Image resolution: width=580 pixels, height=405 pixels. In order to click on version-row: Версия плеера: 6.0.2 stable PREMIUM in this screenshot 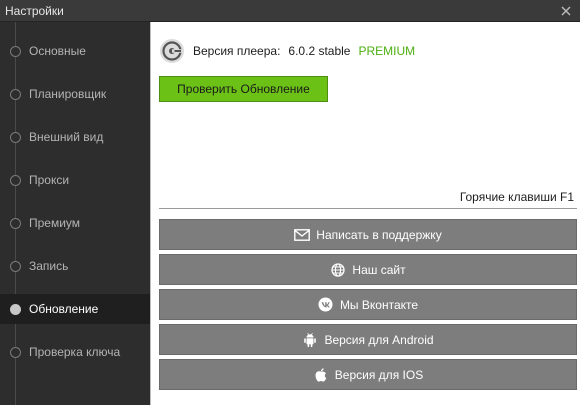, I will do `click(287, 51)`.